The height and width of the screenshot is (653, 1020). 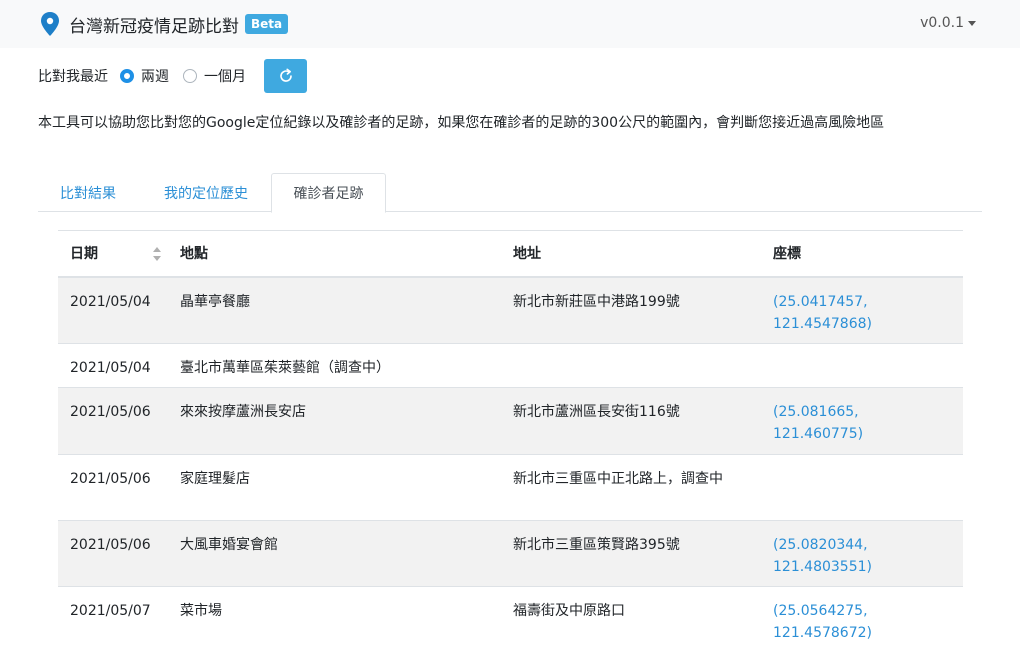 What do you see at coordinates (334, 421) in the screenshot?
I see `cell-place: 來來按摩蘆洲長安店` at bounding box center [334, 421].